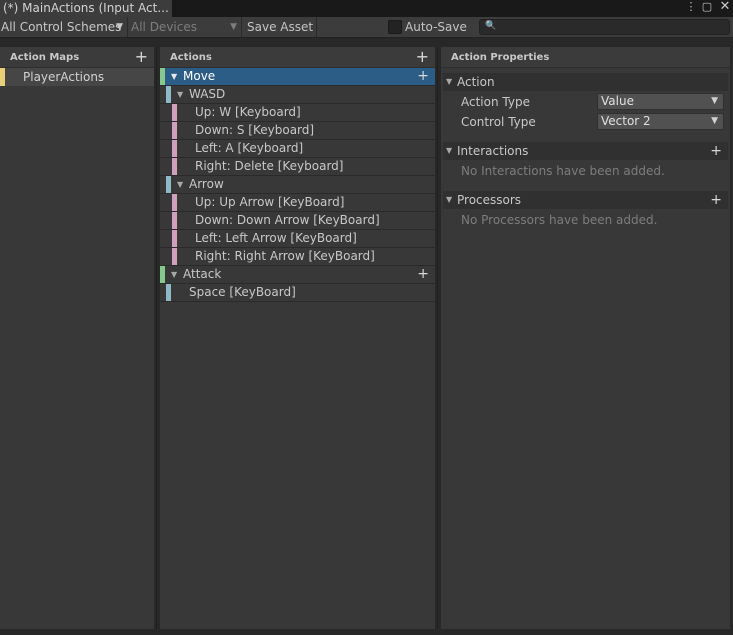 The width and height of the screenshot is (733, 635). I want to click on search-input: 🔍, so click(604, 27).